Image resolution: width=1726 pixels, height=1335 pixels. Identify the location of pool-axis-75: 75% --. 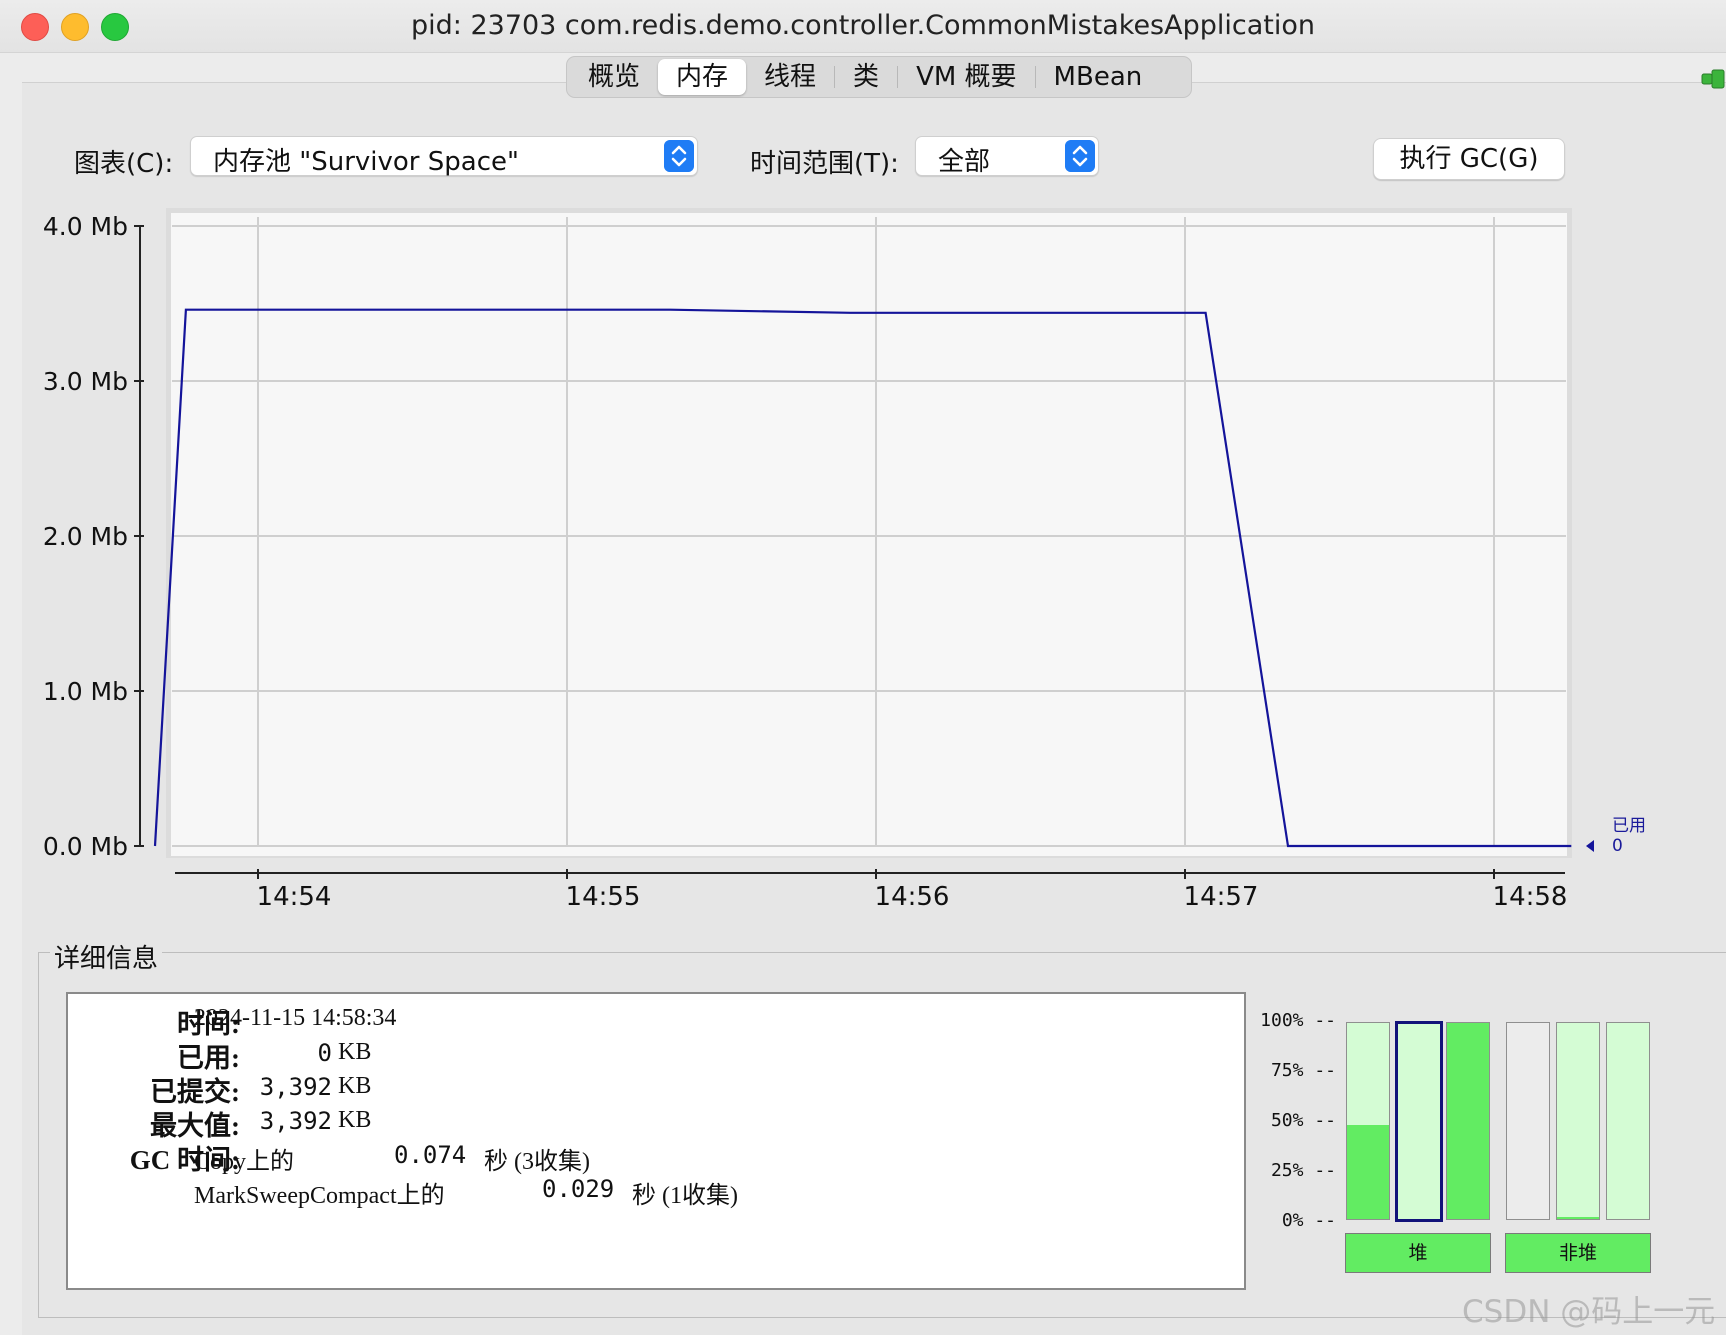
(1303, 1070).